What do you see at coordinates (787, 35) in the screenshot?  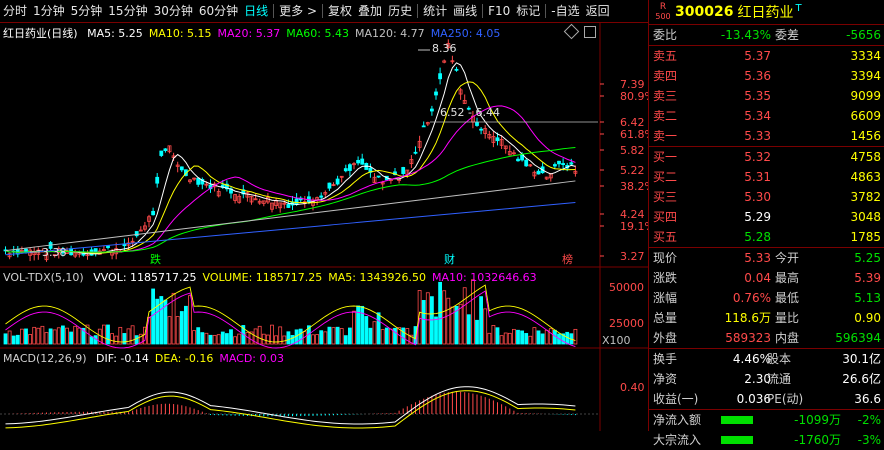 I see `weicha-label: 委差` at bounding box center [787, 35].